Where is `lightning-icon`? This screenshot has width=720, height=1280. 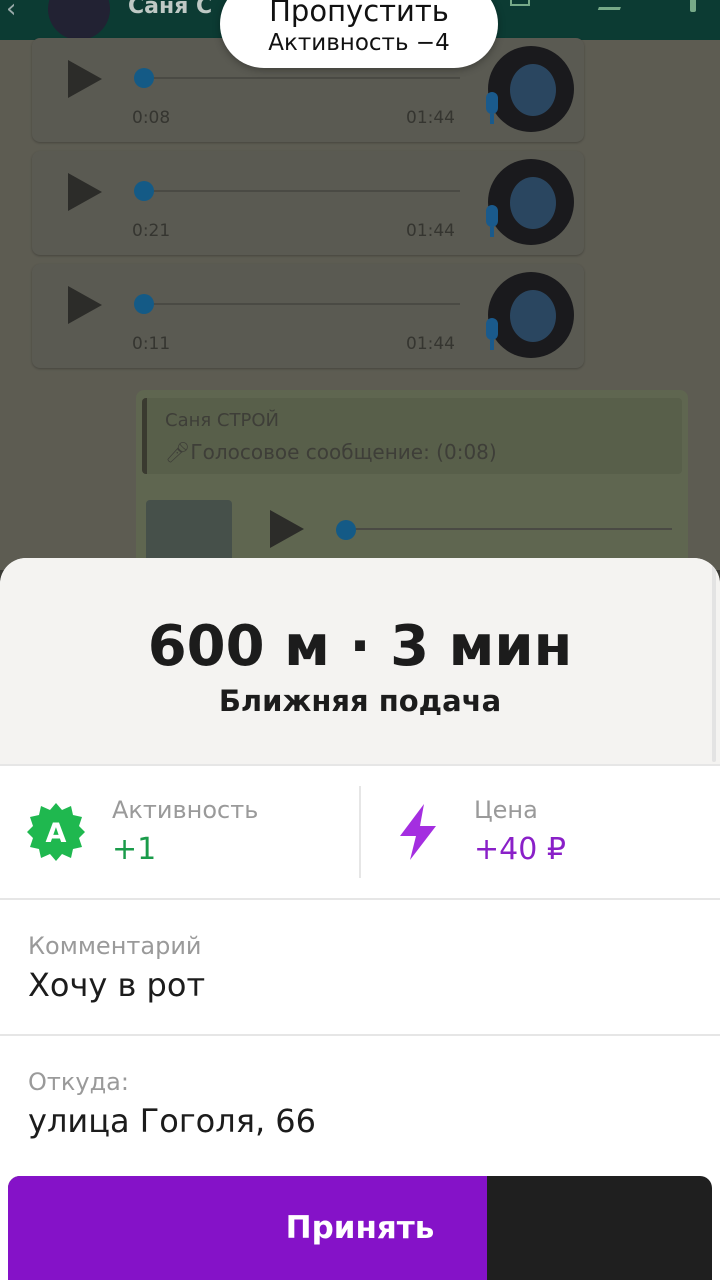
lightning-icon is located at coordinates (418, 832).